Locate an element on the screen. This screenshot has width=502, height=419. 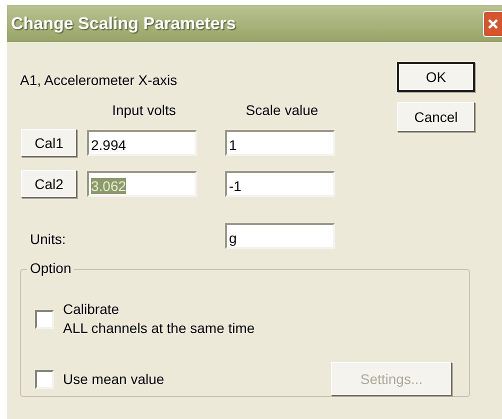
channel-label: A1, Accelerometer X-axis is located at coordinates (99, 81).